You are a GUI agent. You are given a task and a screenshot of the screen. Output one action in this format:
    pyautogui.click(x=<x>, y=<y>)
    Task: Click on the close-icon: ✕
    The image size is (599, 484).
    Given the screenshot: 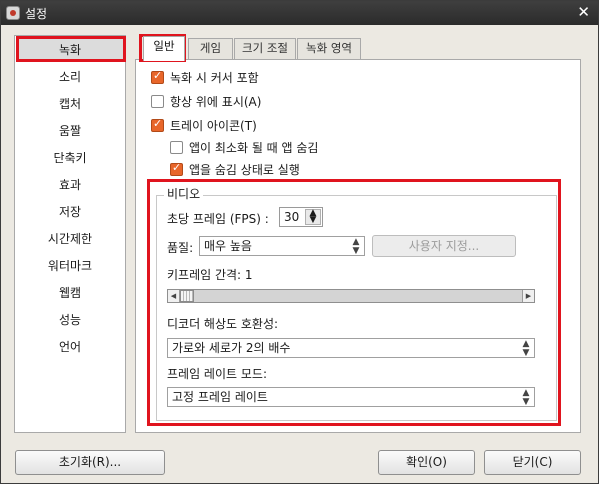 What is the action you would take?
    pyautogui.click(x=583, y=12)
    